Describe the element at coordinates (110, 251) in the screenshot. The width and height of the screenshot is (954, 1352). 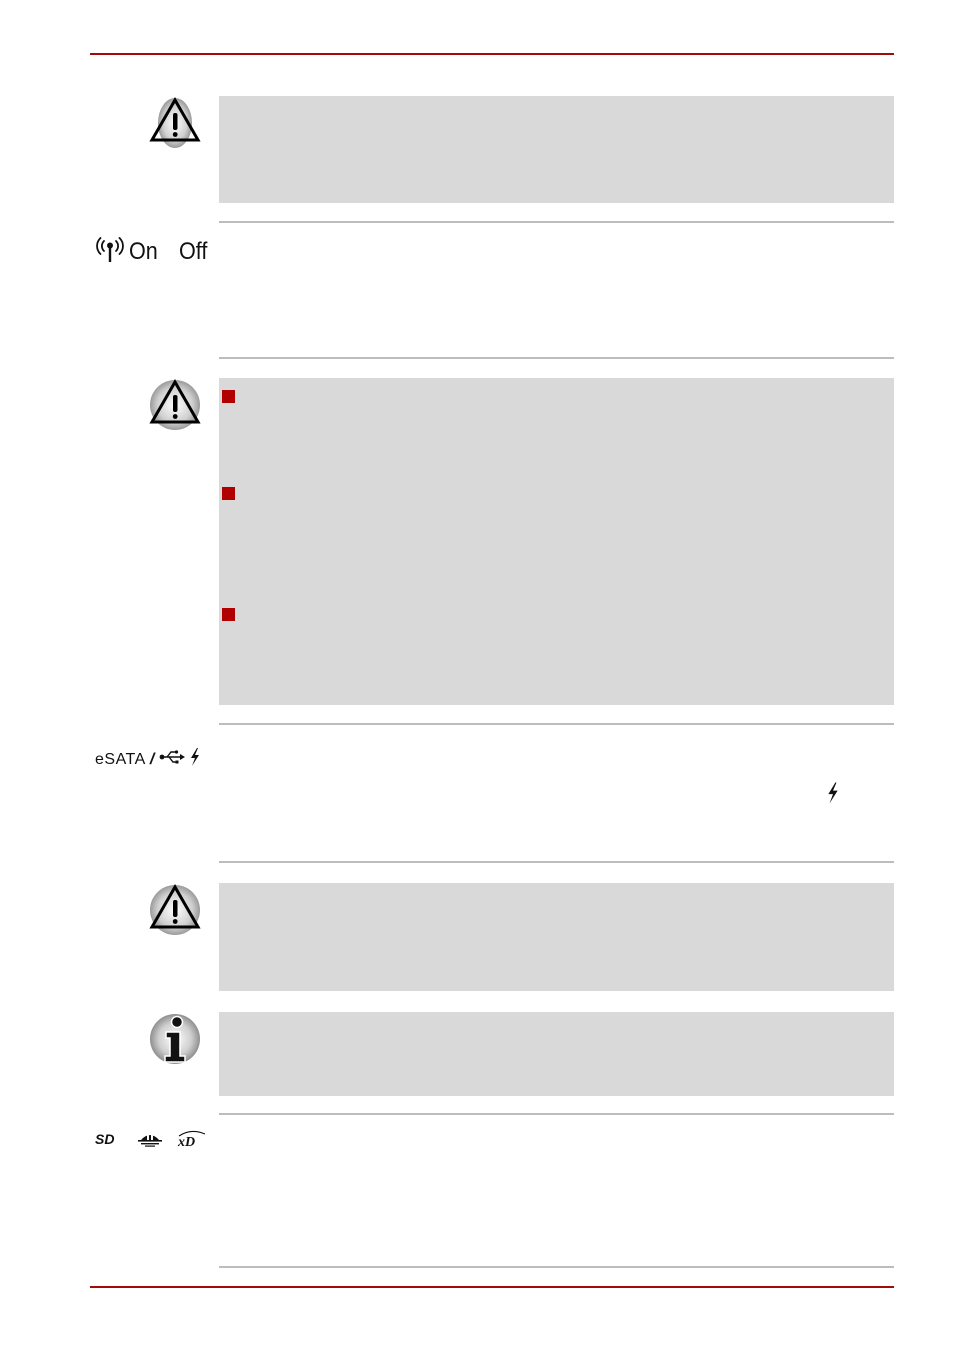
I see `wireless-antenna-icon` at that location.